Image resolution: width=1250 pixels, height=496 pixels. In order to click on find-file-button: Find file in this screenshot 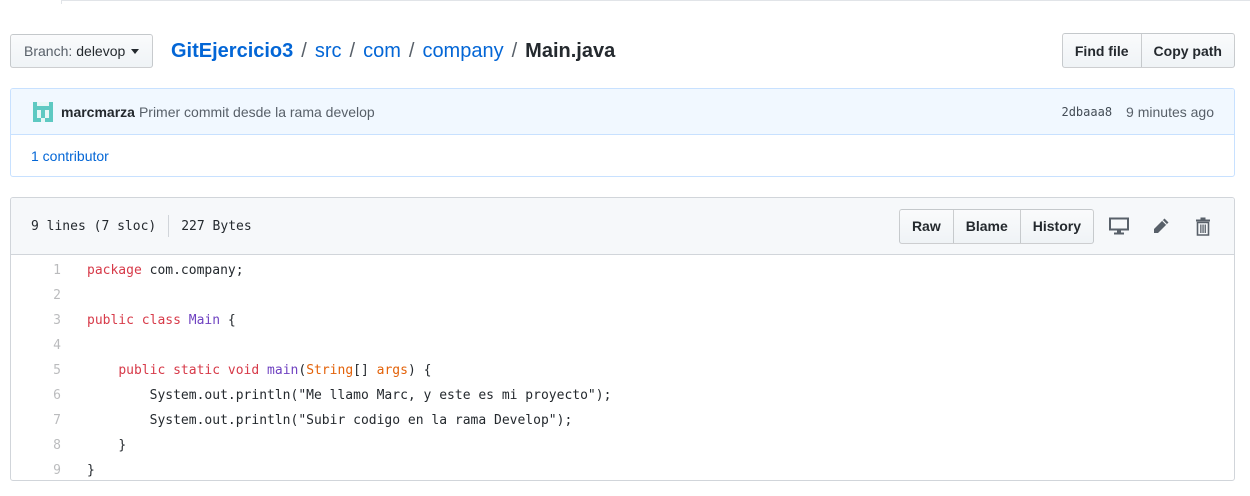, I will do `click(1101, 50)`.